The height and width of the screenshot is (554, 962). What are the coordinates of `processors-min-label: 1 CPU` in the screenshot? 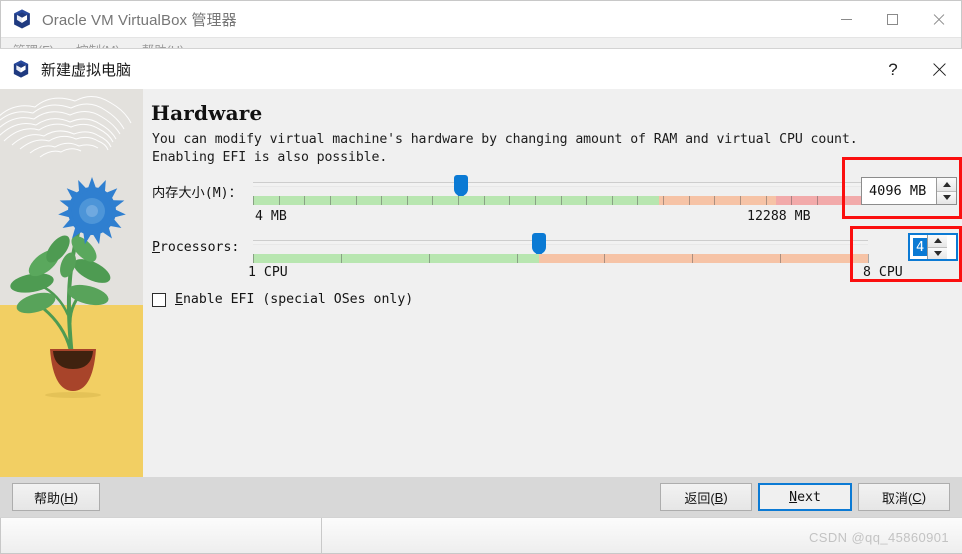 It's located at (268, 272).